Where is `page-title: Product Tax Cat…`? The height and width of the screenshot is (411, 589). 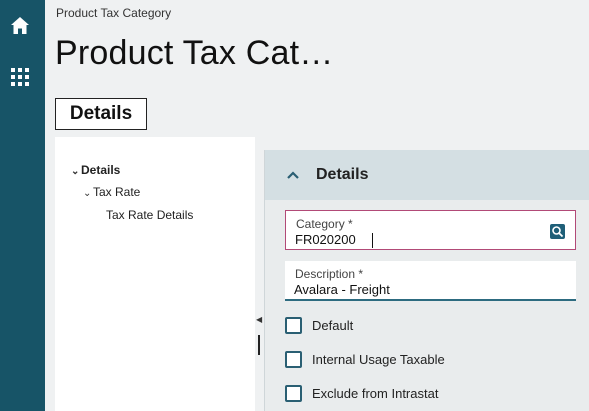
page-title: Product Tax Cat… is located at coordinates (194, 53).